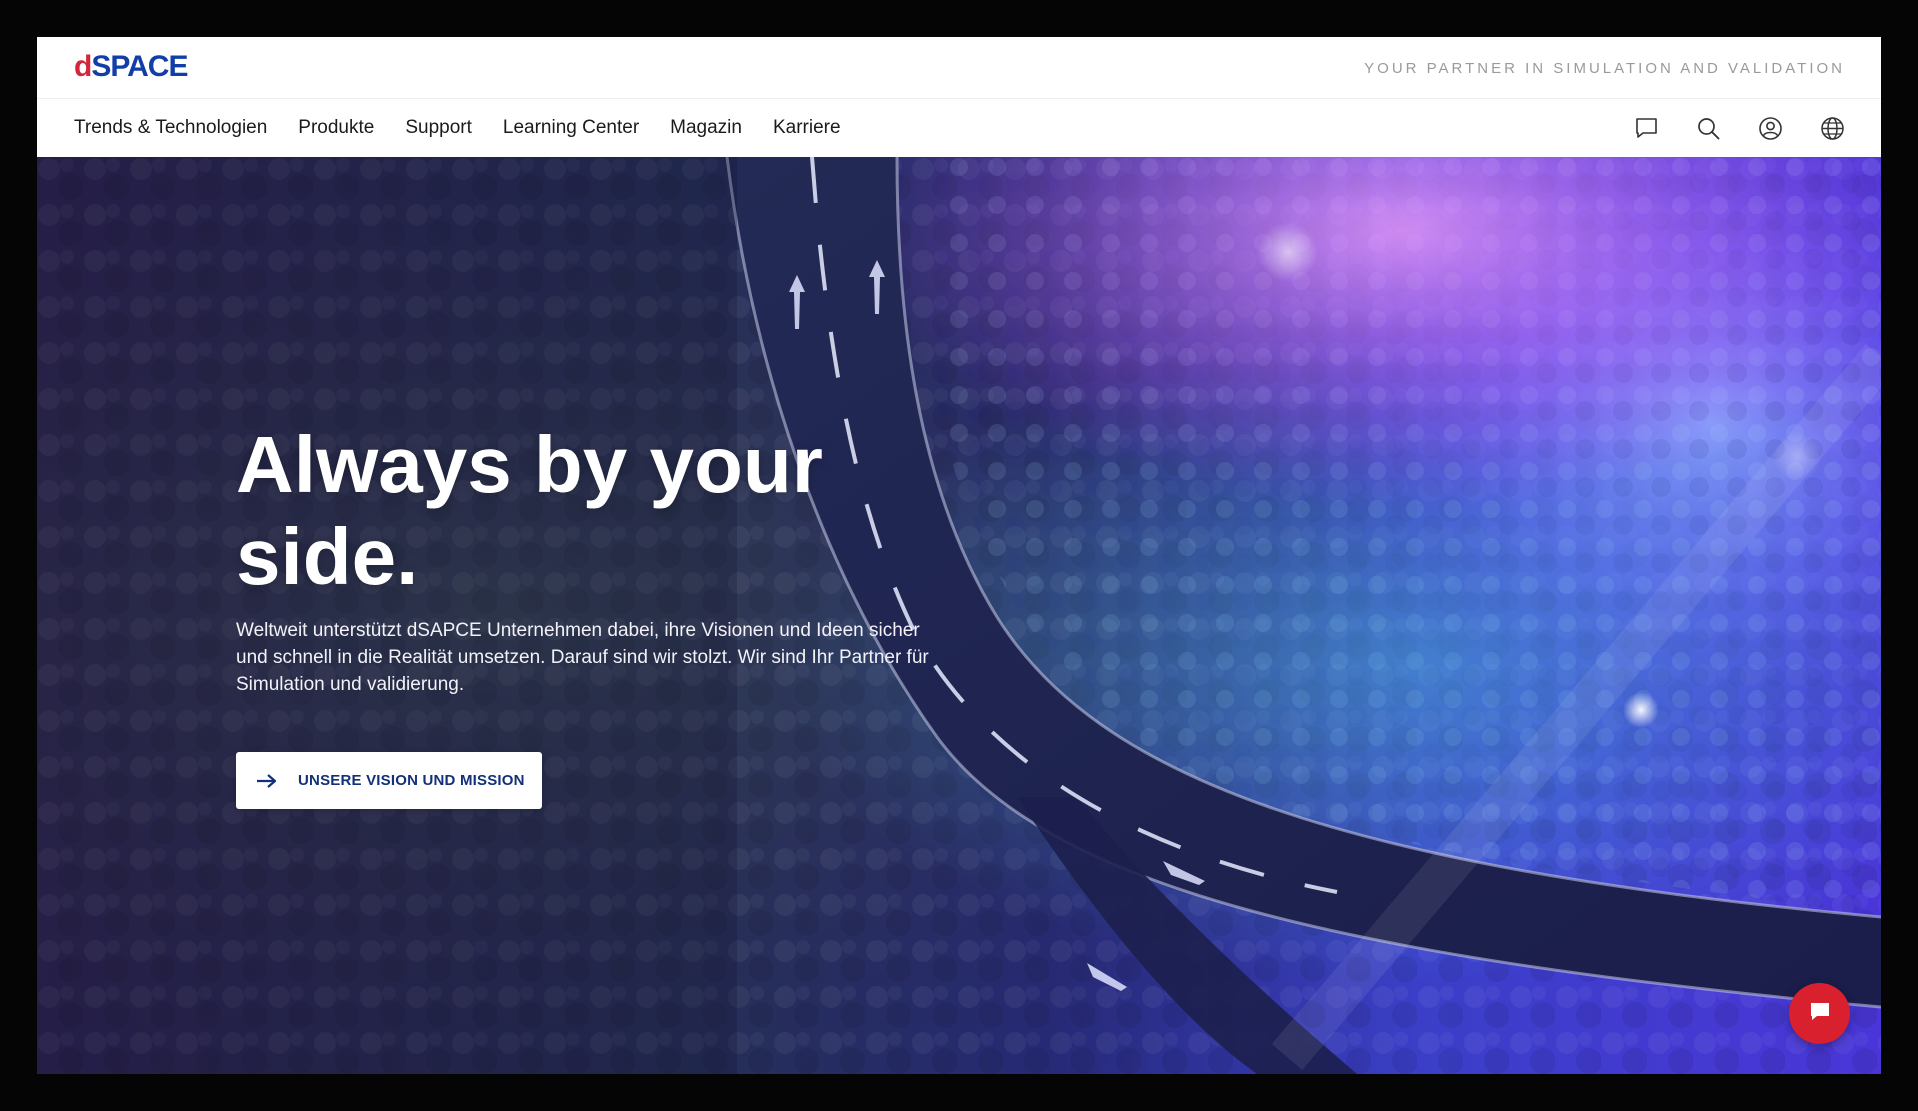 The image size is (1918, 1111). What do you see at coordinates (1708, 128) in the screenshot?
I see `search-icon` at bounding box center [1708, 128].